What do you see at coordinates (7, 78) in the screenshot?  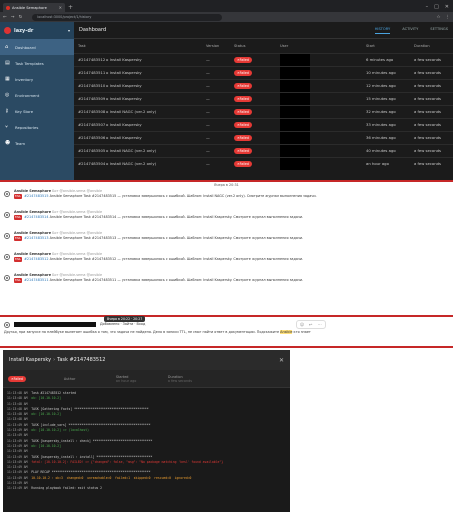 I see `inventory-icon: ▦` at bounding box center [7, 78].